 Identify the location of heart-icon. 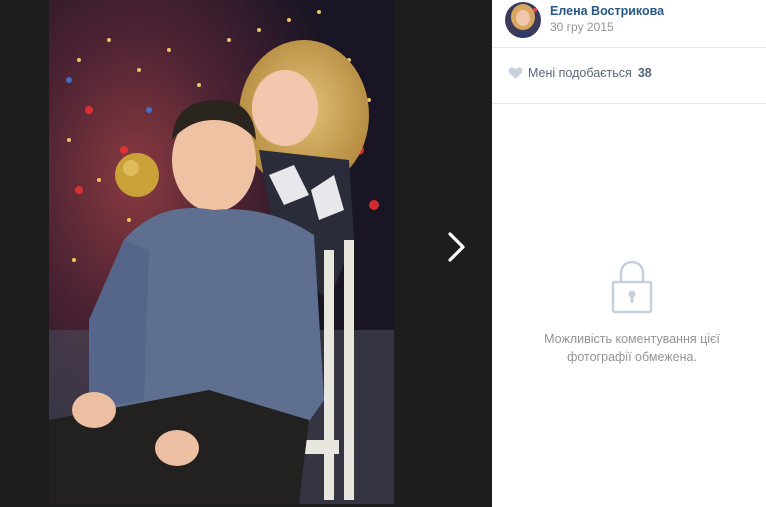
(515, 73).